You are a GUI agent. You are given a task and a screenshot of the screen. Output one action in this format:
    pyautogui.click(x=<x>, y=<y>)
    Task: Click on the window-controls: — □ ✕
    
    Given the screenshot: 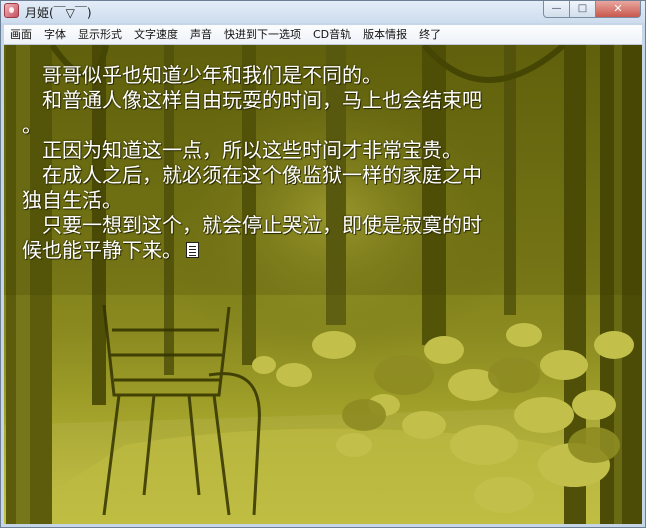 What is the action you would take?
    pyautogui.click(x=592, y=9)
    